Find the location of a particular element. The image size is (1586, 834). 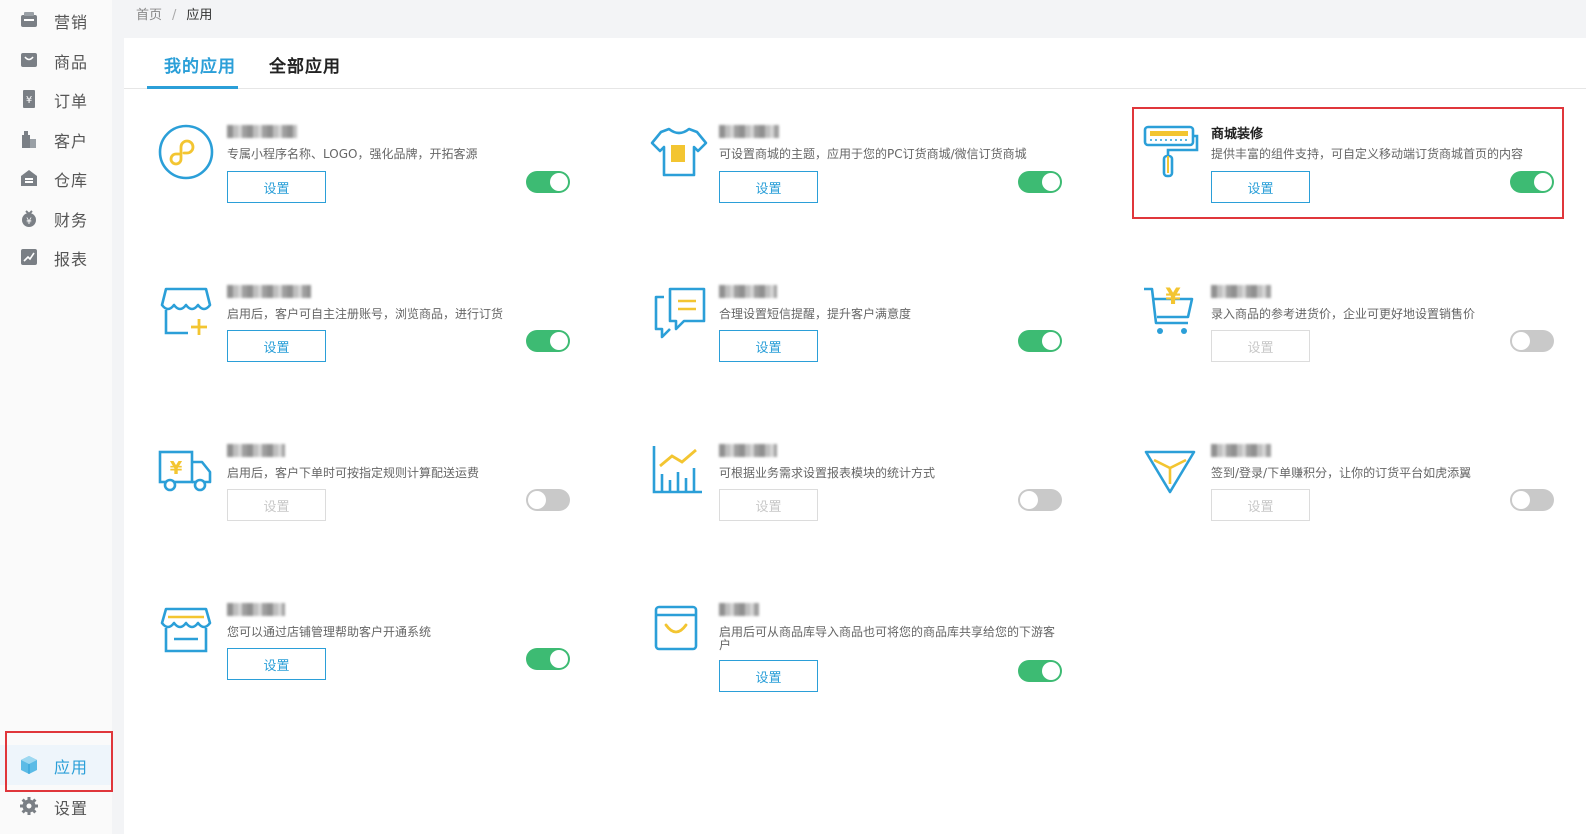

sidebar-item-label: 订单 is located at coordinates (71, 101).